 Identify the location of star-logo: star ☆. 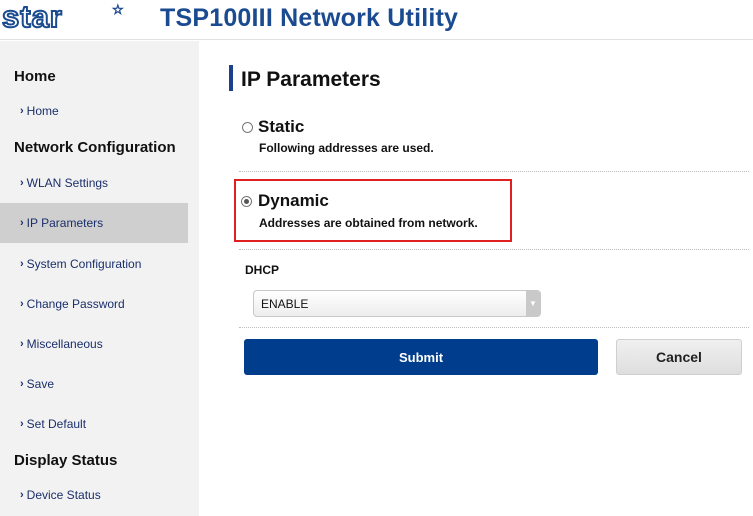
(63, 17).